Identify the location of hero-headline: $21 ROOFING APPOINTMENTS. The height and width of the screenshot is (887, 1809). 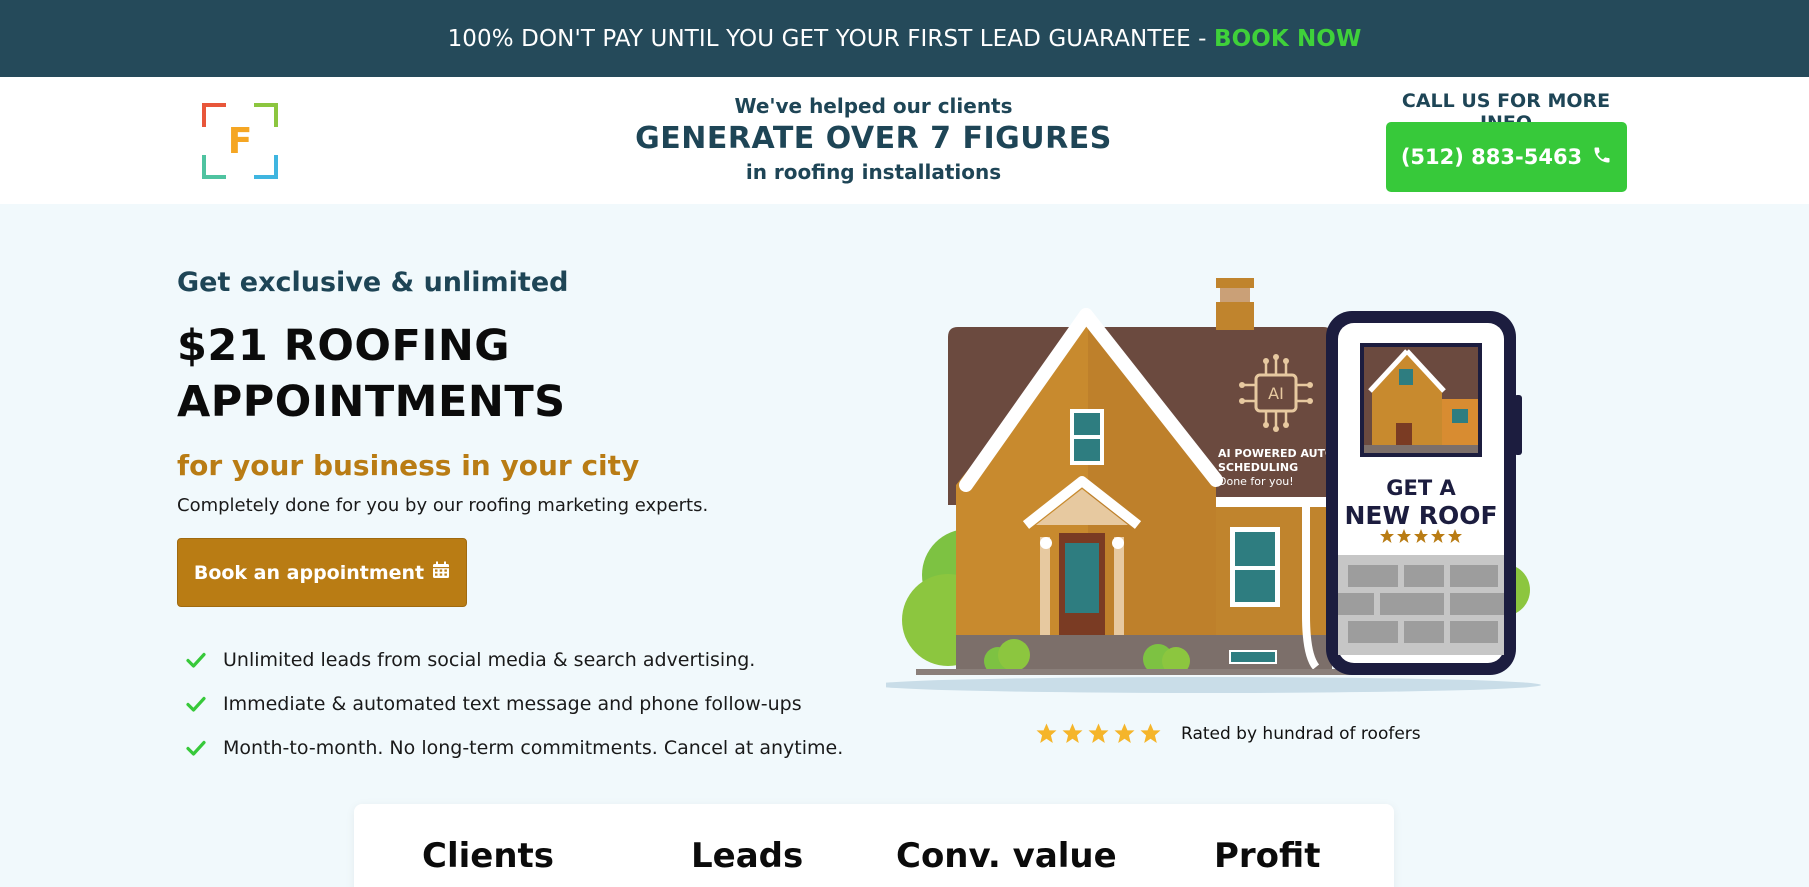
(371, 374).